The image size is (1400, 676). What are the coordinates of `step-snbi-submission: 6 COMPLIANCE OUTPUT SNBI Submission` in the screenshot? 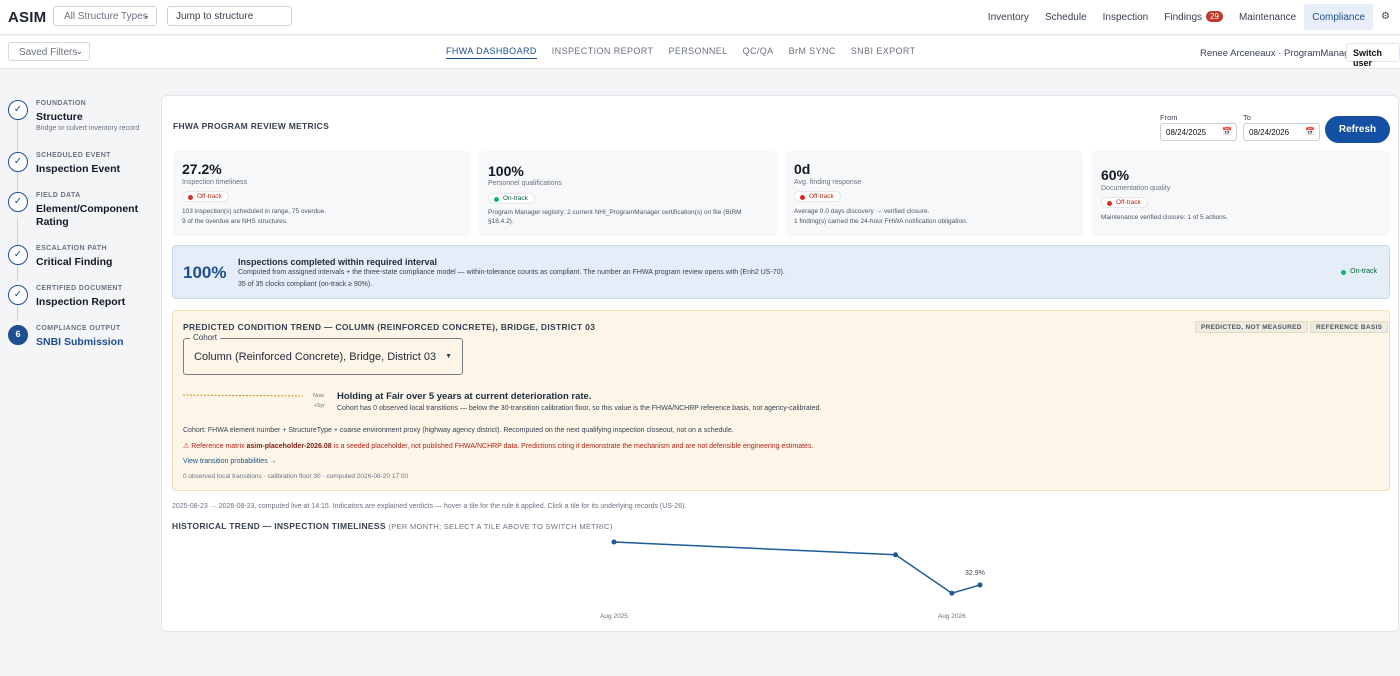 It's located at (83, 341).